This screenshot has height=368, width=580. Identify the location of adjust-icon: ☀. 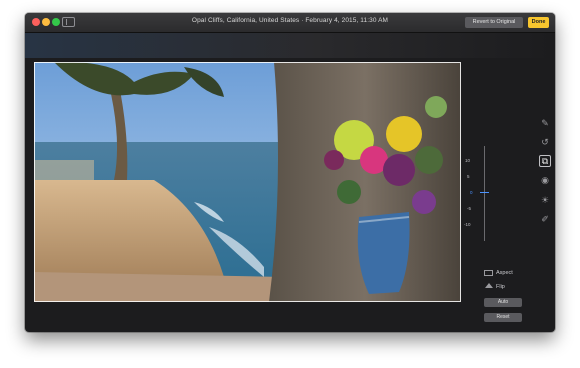
(545, 200).